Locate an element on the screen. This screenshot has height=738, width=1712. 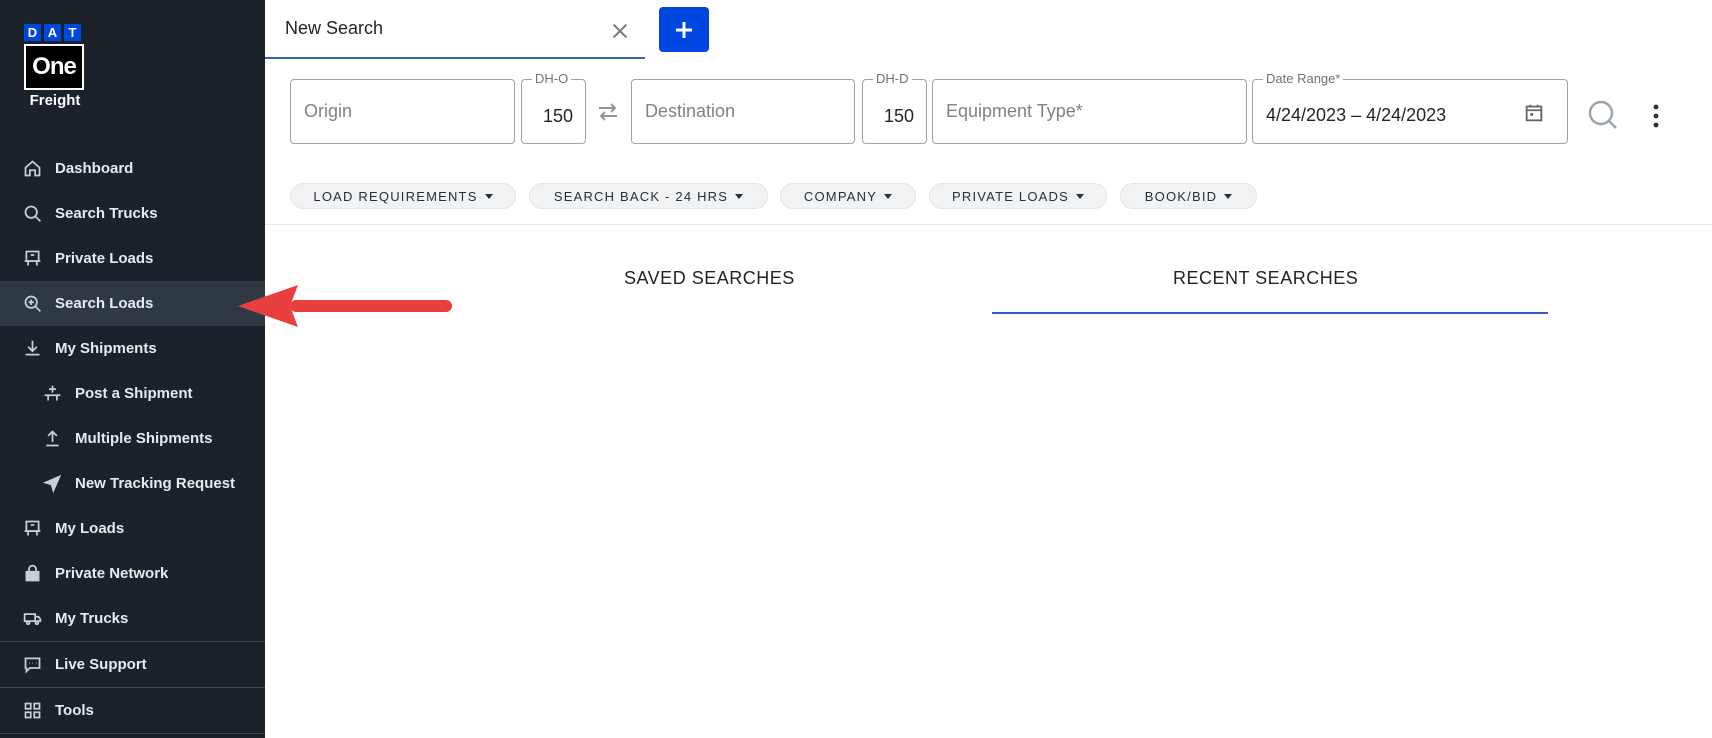
swap-origin-destination-icon is located at coordinates (608, 112).